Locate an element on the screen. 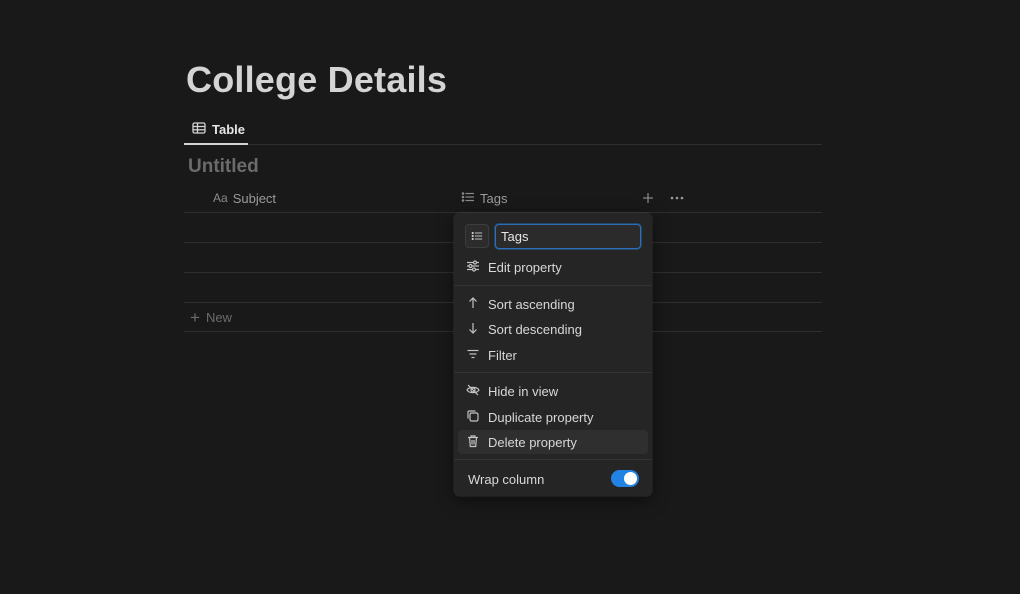  property-name-input is located at coordinates (568, 236).